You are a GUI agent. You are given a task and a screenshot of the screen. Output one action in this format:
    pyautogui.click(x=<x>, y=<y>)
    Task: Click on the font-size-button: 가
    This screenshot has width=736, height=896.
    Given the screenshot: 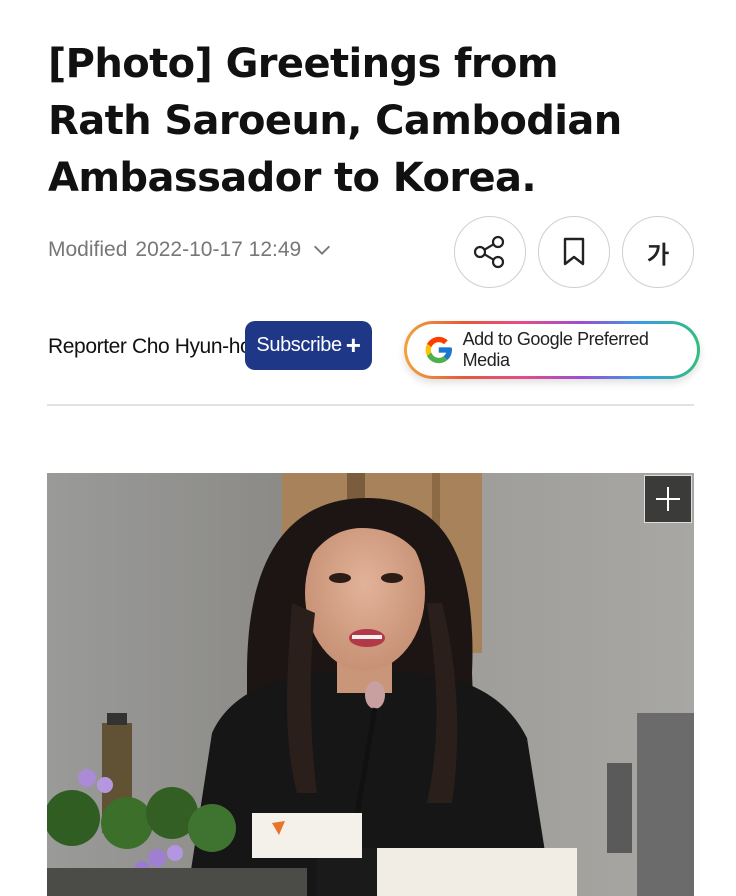 What is the action you would take?
    pyautogui.click(x=658, y=252)
    